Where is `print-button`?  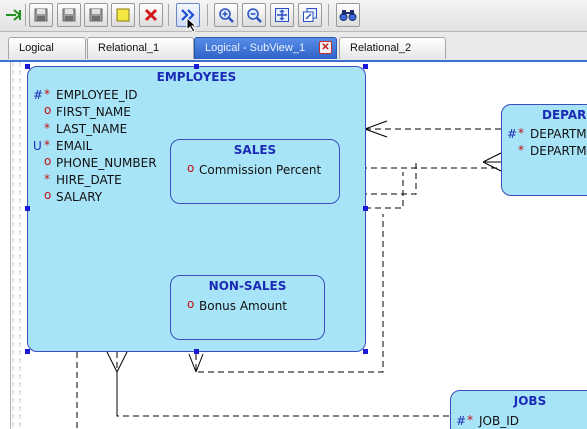 print-button is located at coordinates (96, 15).